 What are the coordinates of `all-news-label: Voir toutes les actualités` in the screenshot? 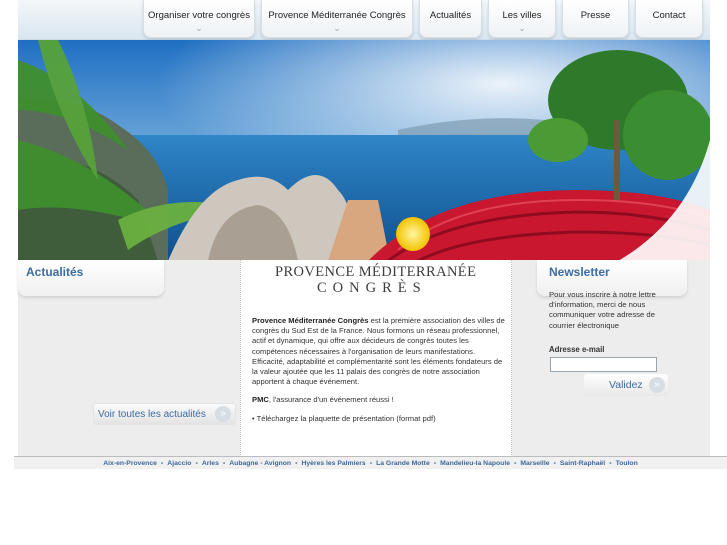 It's located at (152, 414).